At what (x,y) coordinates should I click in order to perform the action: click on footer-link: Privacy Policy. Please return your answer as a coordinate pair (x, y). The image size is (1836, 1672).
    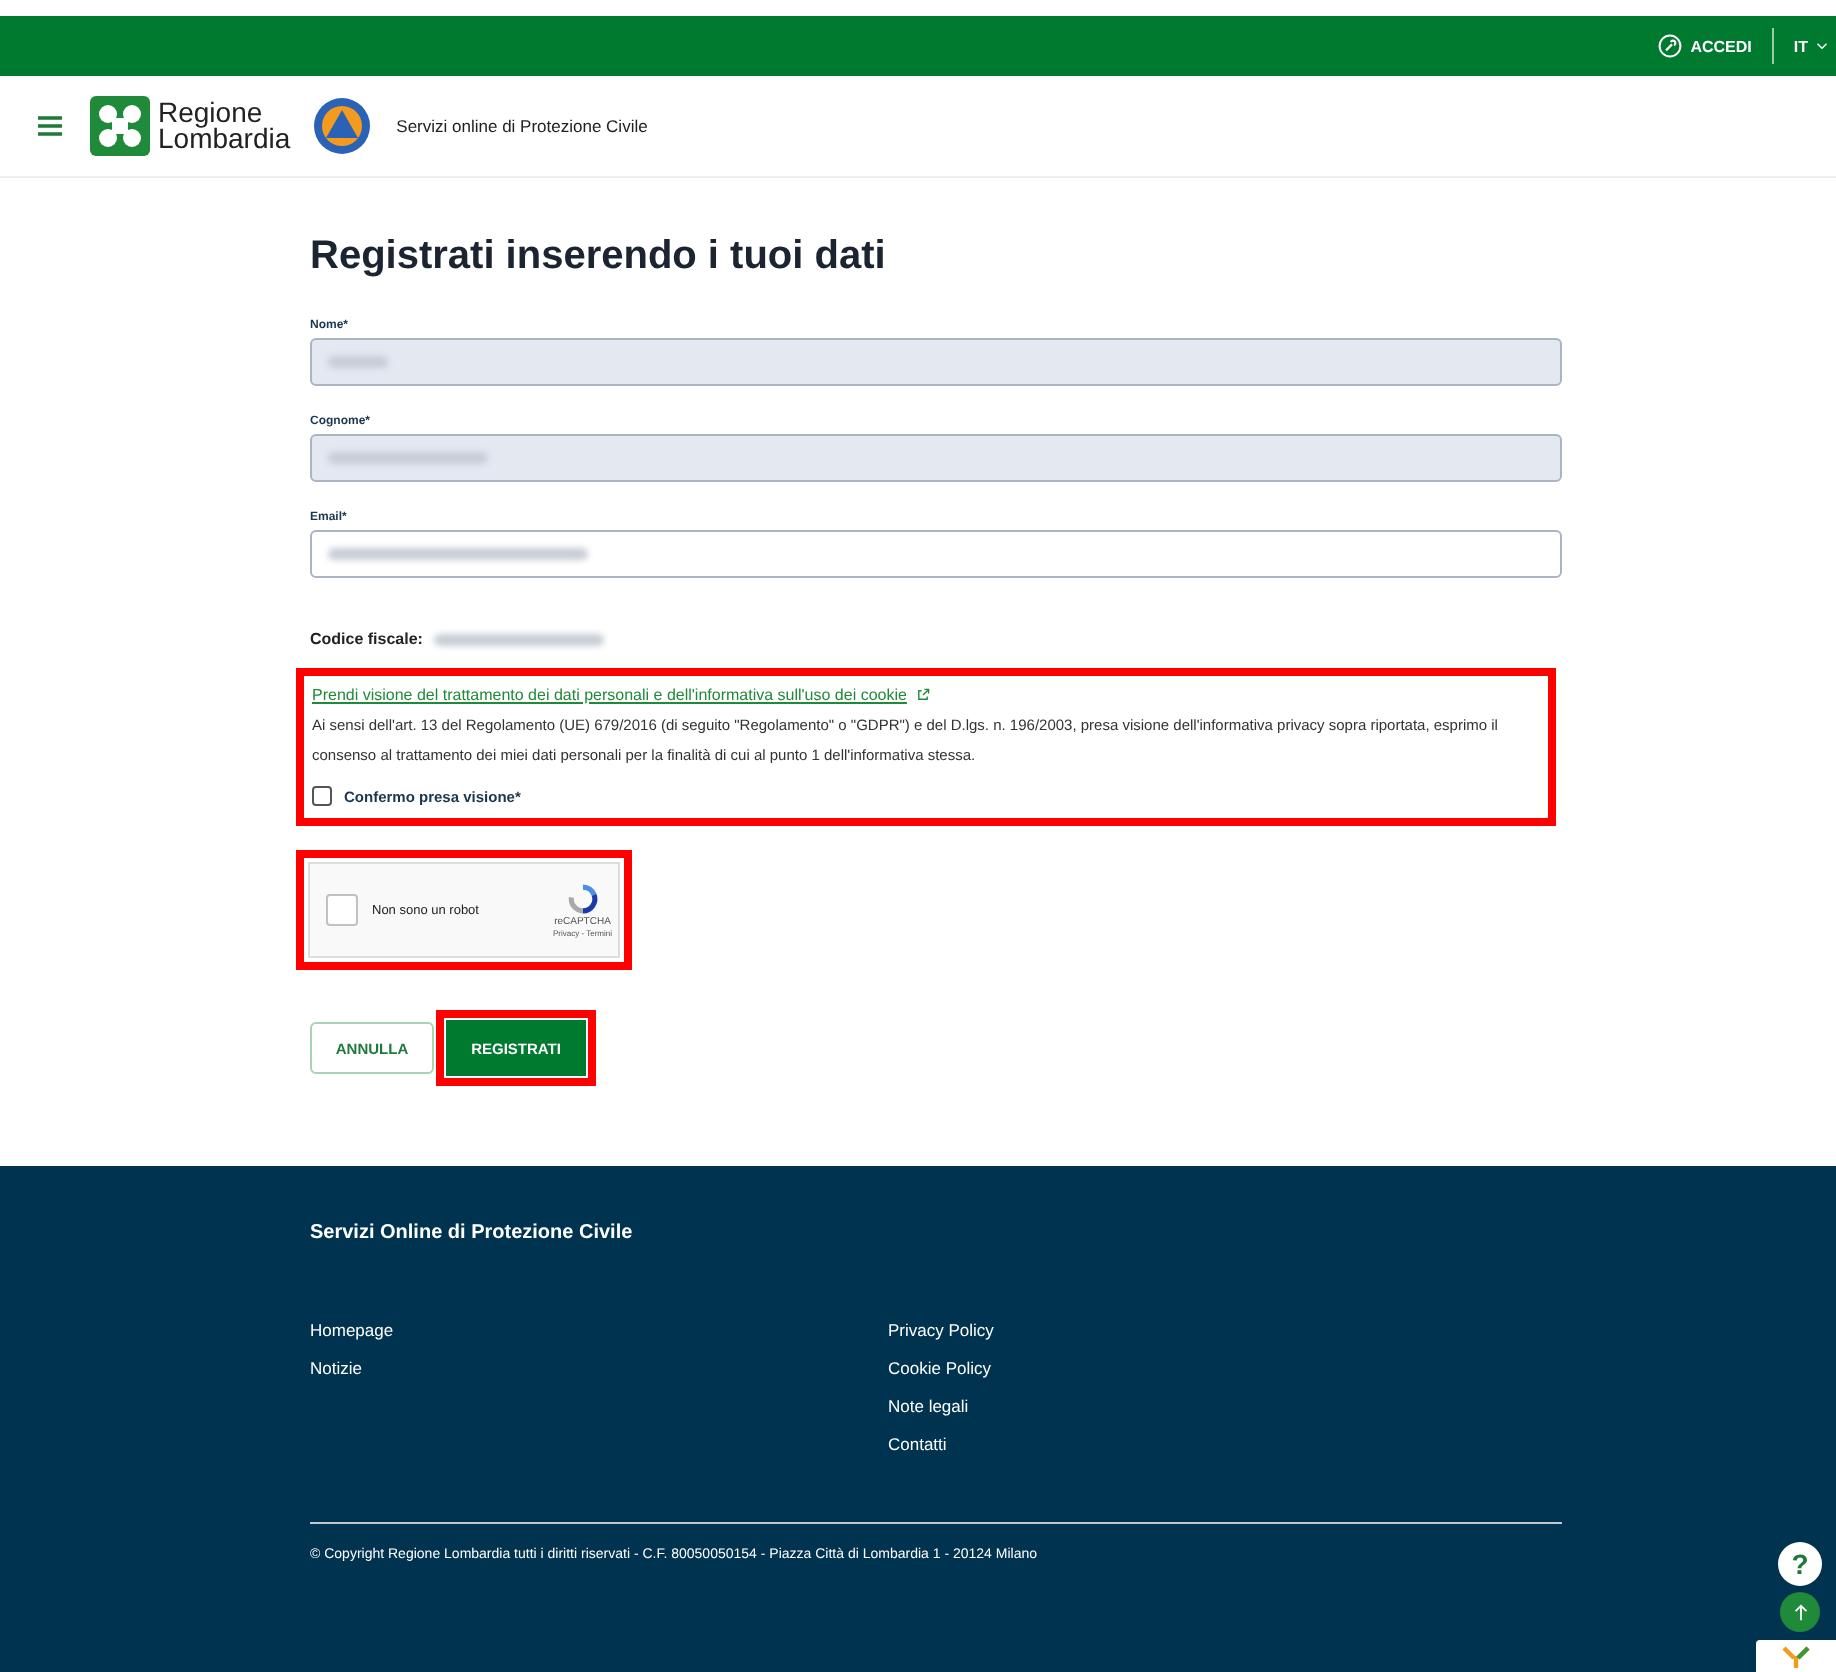
    Looking at the image, I should click on (1177, 1331).